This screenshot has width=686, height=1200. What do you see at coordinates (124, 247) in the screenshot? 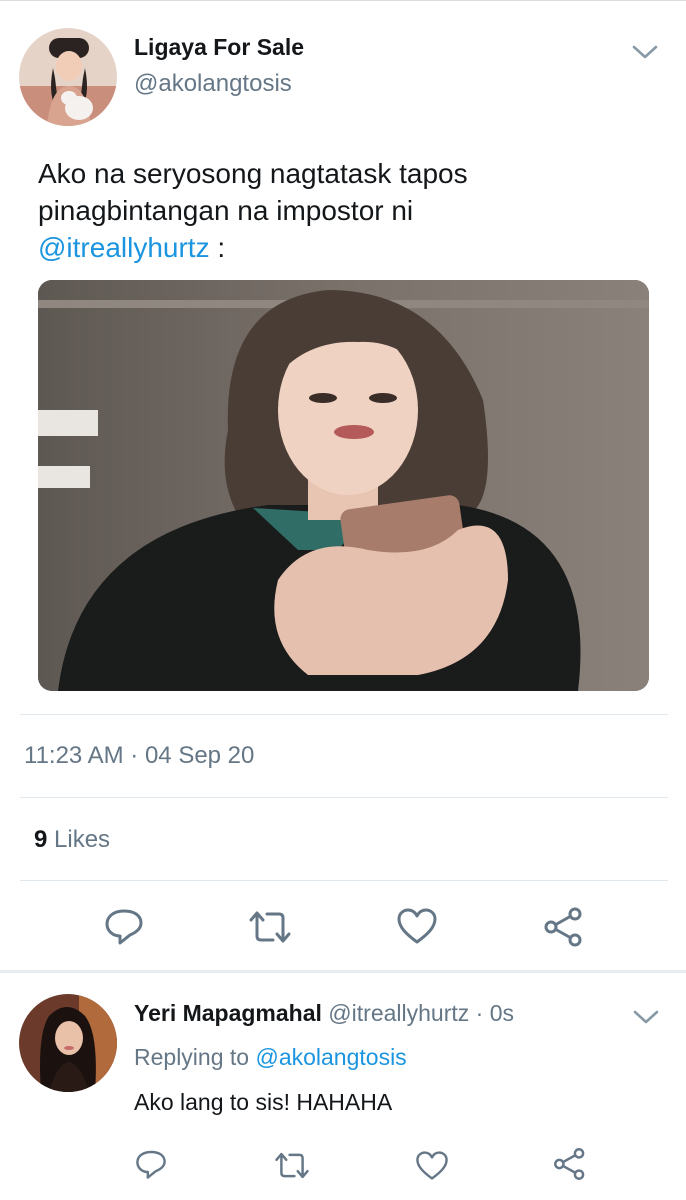
I see `mention-link: @itreallyhurtz` at bounding box center [124, 247].